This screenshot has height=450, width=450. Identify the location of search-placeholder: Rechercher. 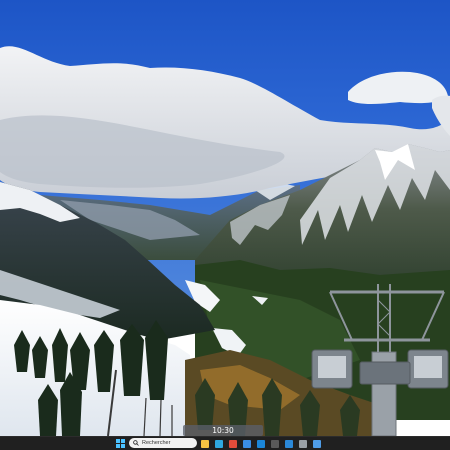
(156, 443).